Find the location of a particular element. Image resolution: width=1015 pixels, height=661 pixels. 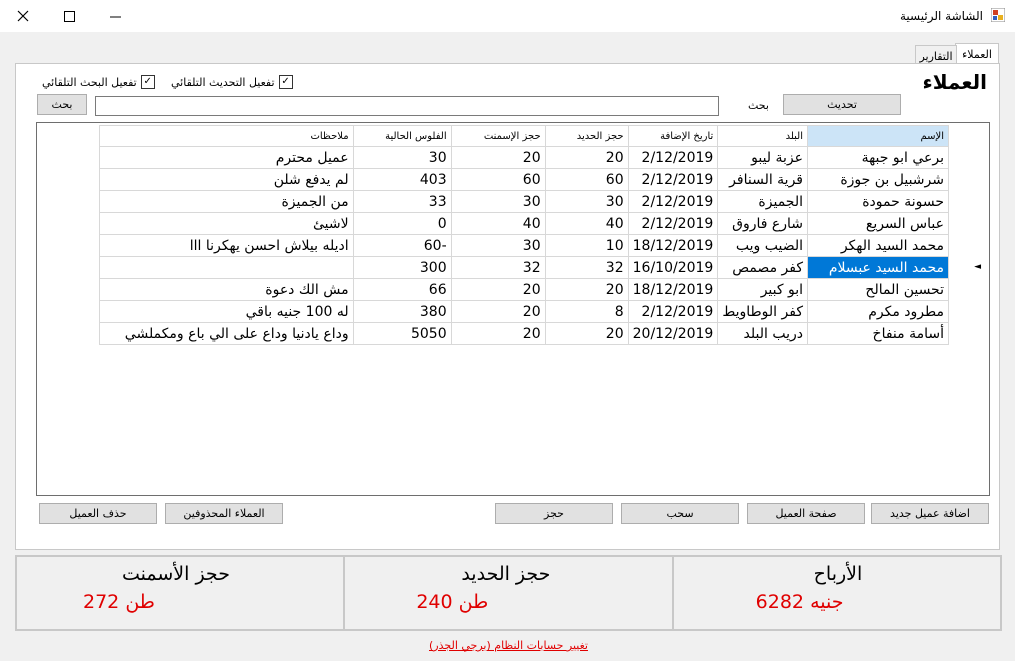

auto-search-checkbox: ✓ تفعيل البحث التلقائي is located at coordinates (98, 82).